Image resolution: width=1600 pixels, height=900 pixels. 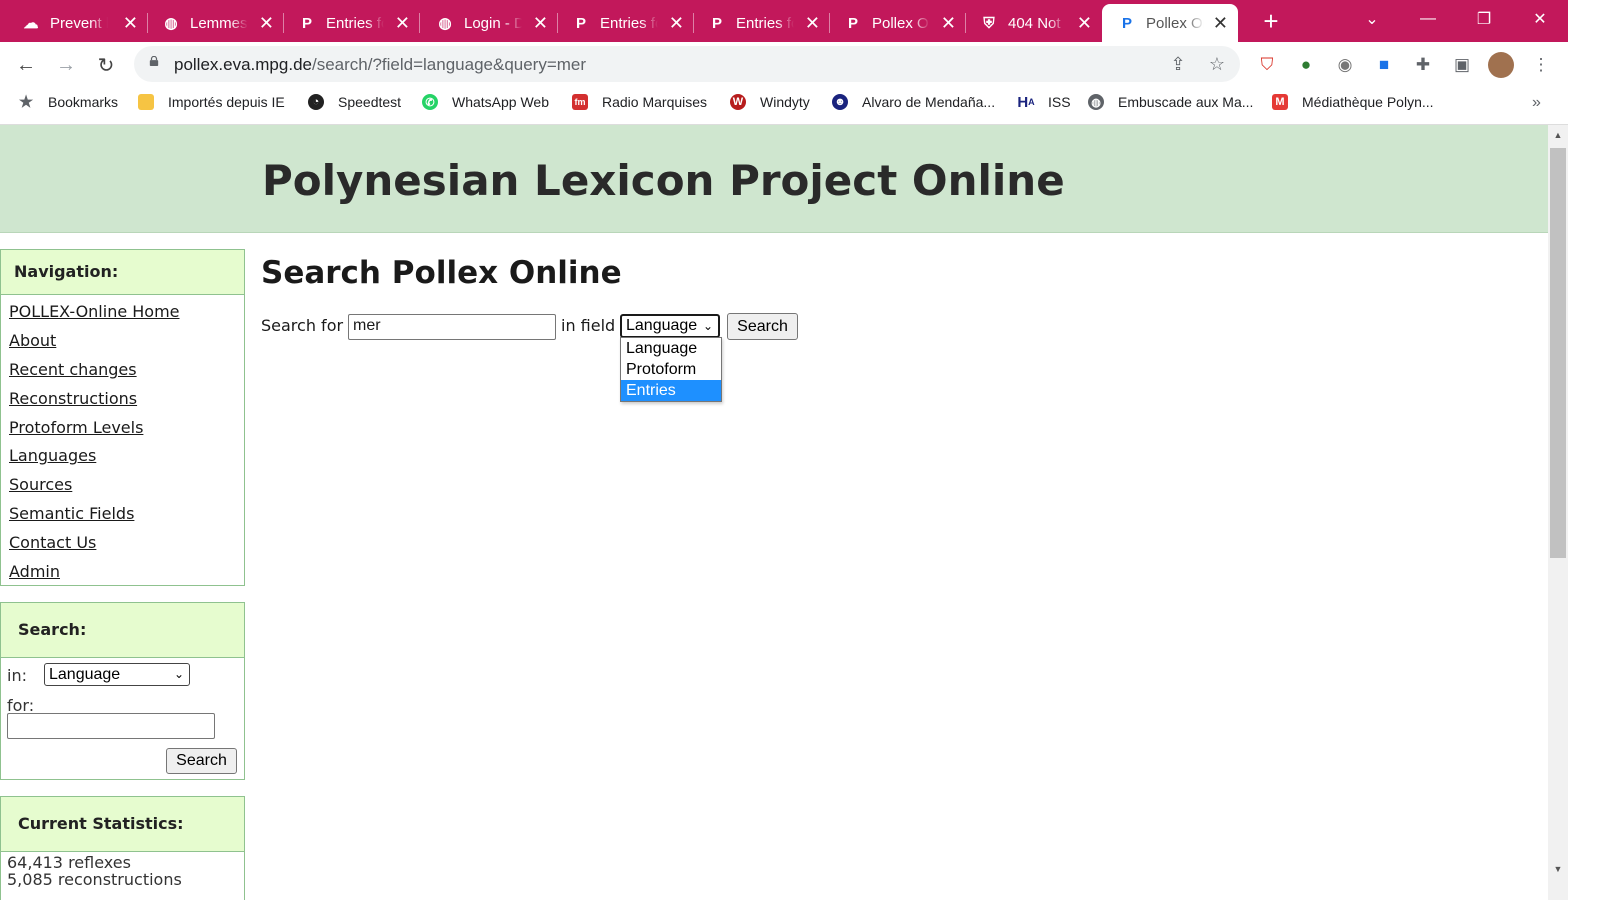 I want to click on nav-link-reconstructions: Reconstructions, so click(x=122, y=399).